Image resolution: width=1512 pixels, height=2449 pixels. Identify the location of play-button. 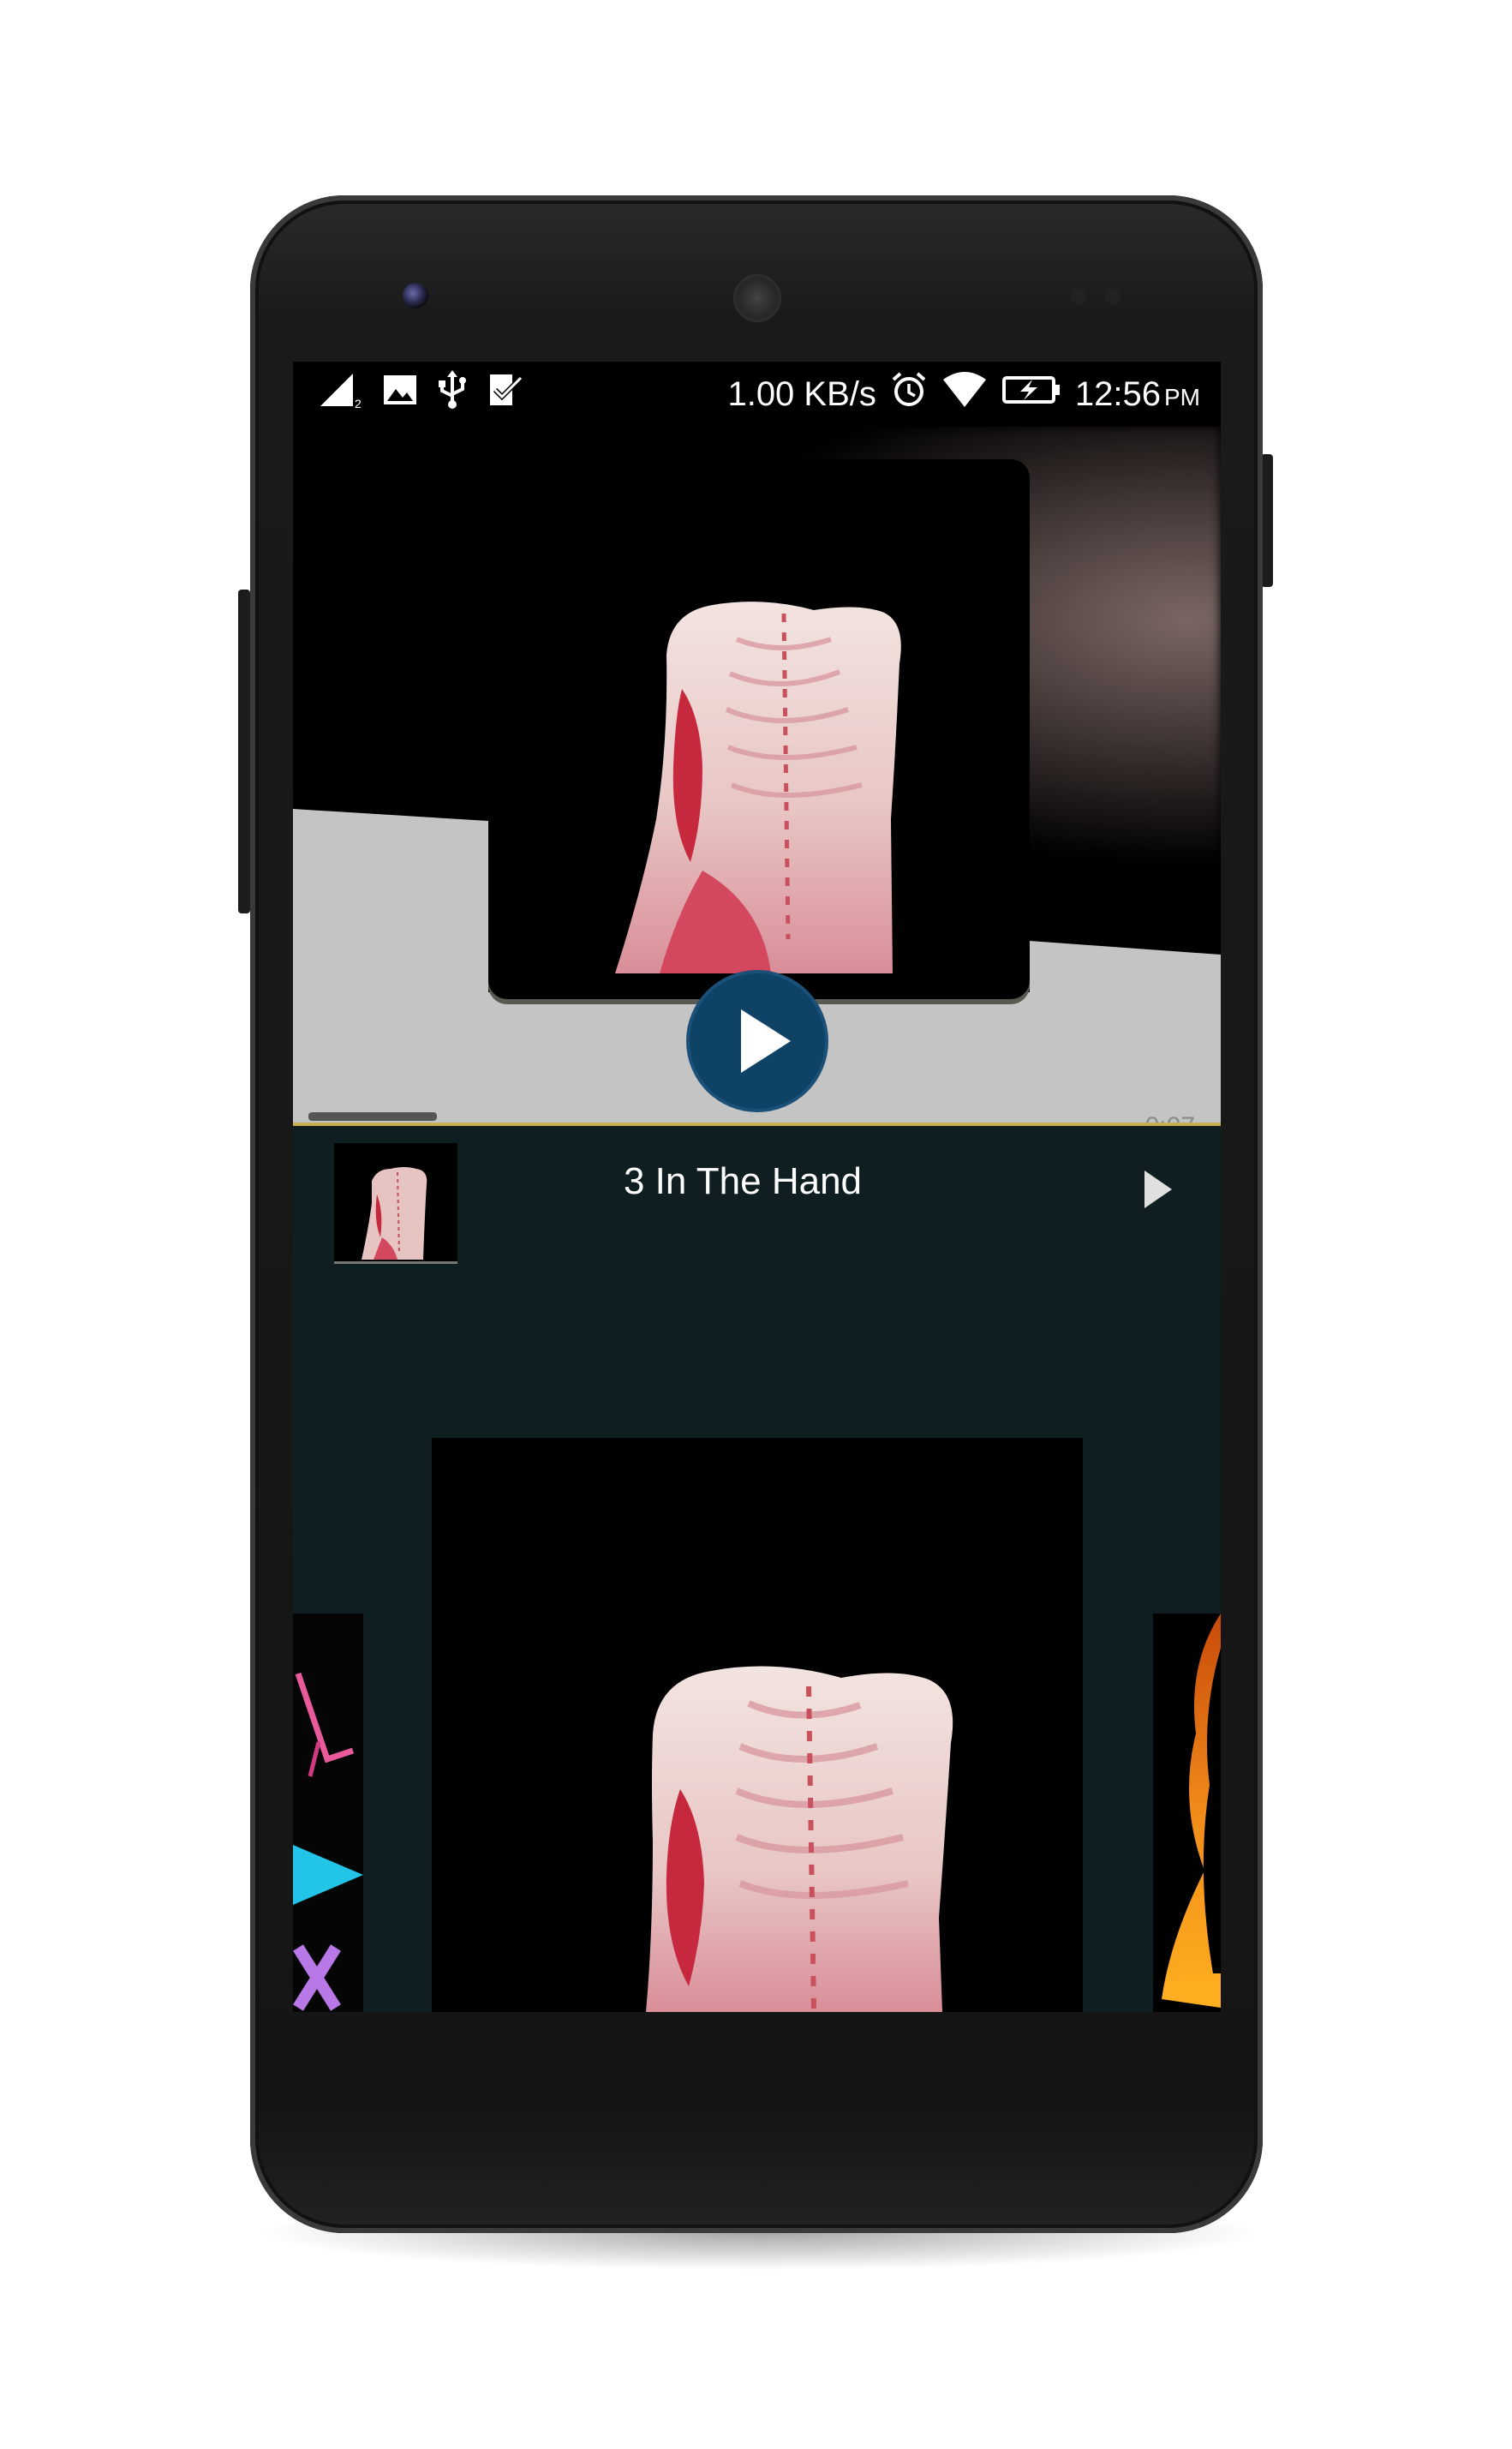
(757, 1041).